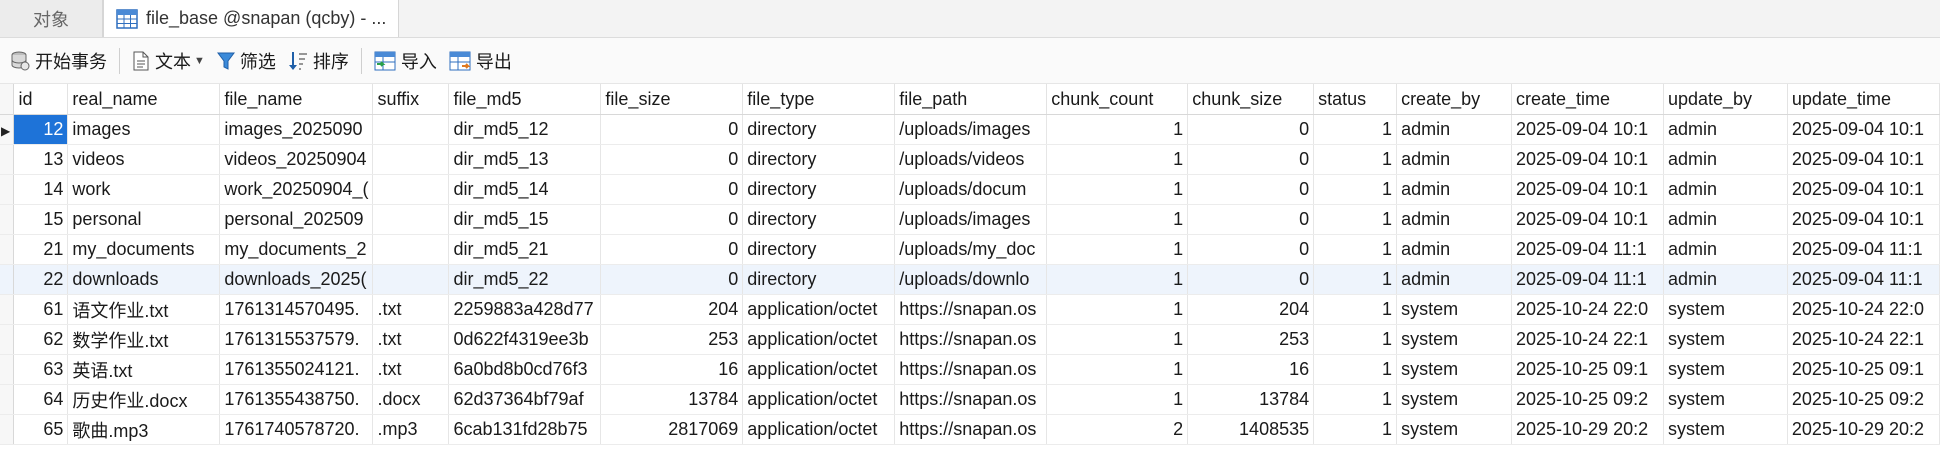  What do you see at coordinates (41, 429) in the screenshot?
I see `cell-id: 65` at bounding box center [41, 429].